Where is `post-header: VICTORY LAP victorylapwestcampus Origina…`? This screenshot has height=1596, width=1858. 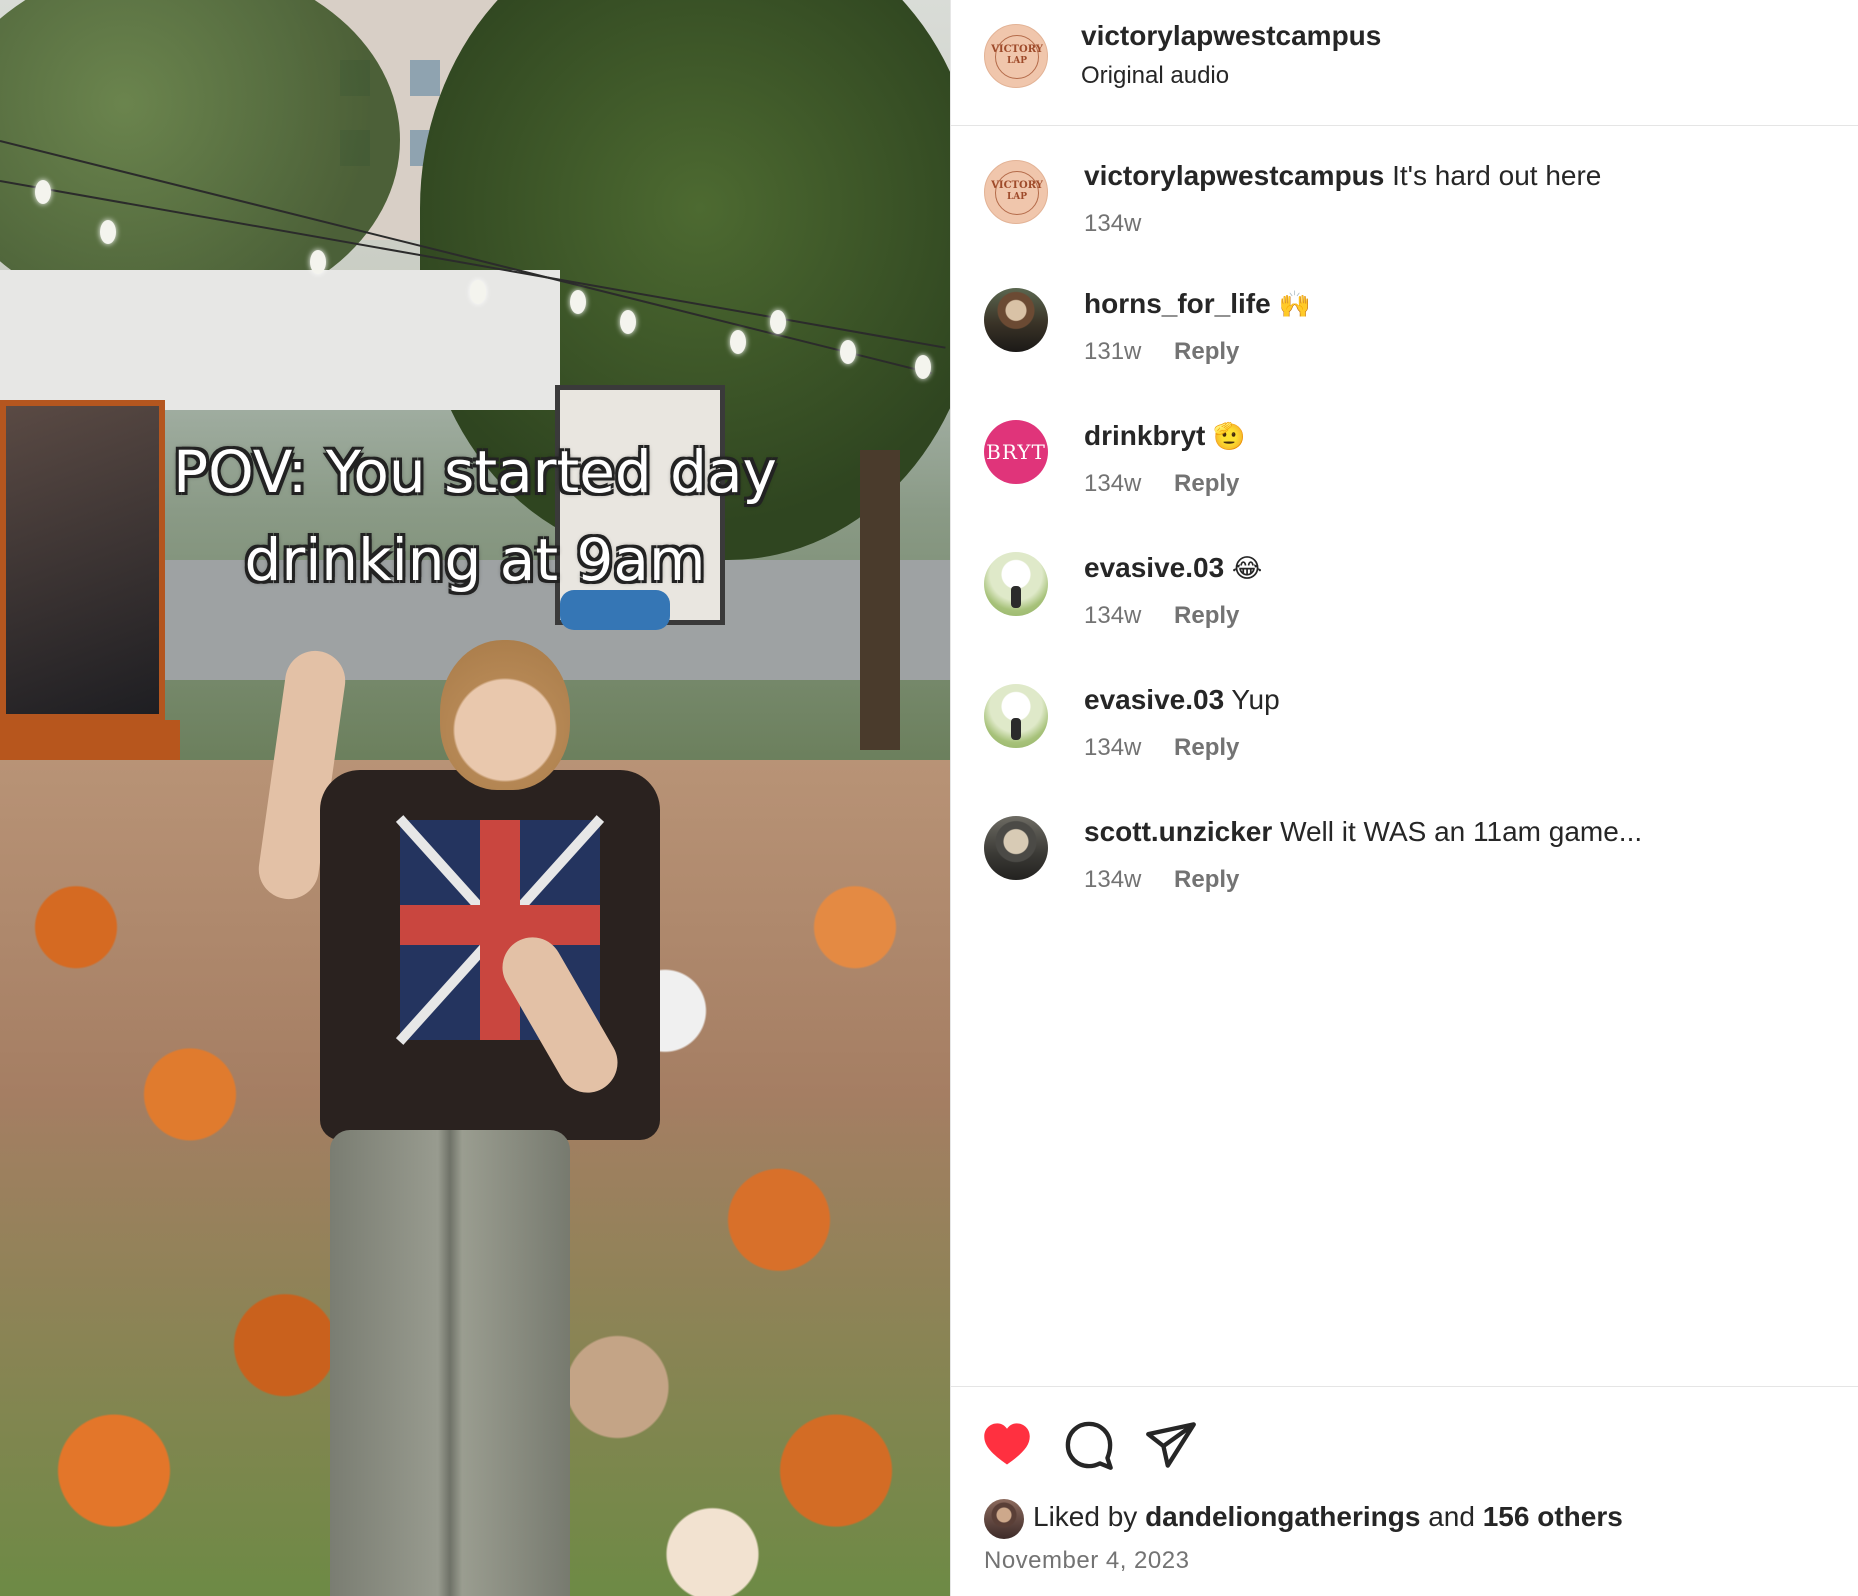
post-header: VICTORY LAP victorylapwestcampus Origina… is located at coordinates (1404, 63).